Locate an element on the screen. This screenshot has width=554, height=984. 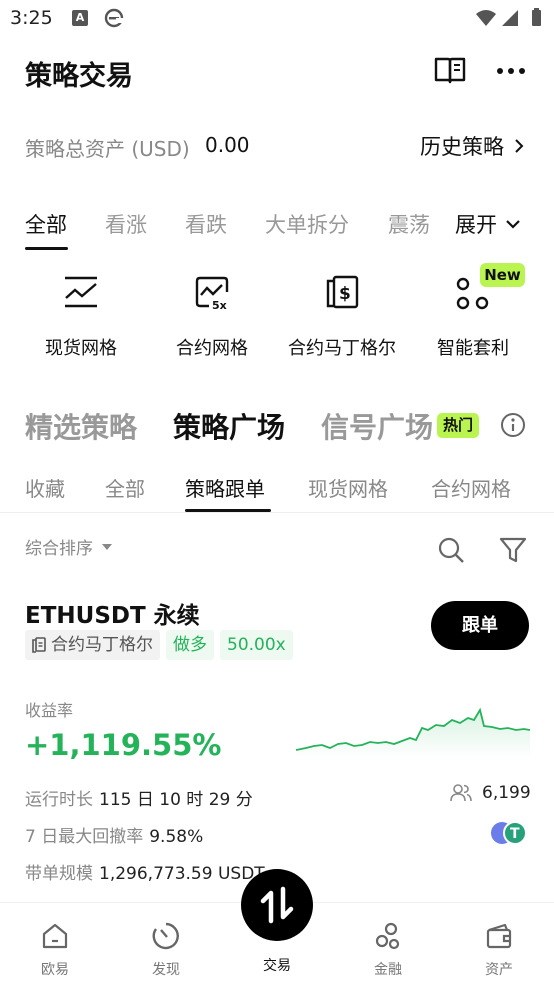
status-bar: 3:25 A is located at coordinates (277, 19).